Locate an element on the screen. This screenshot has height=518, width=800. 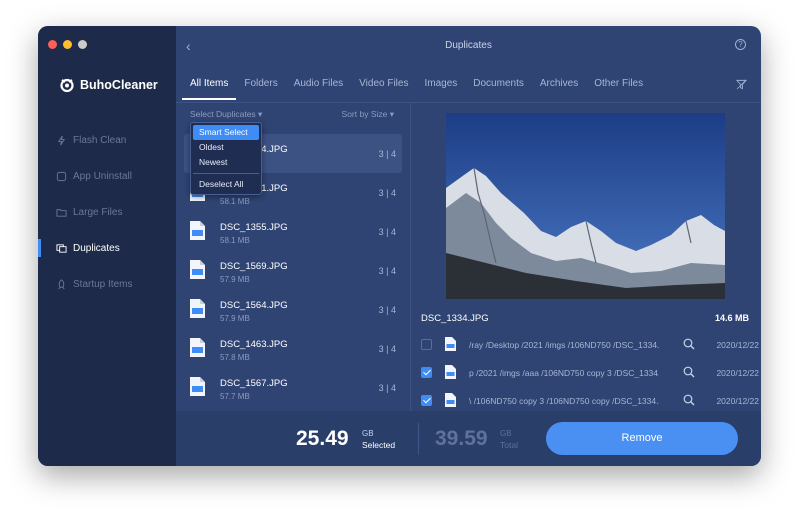
total-size-value: 39.59 is located at coordinates (461, 438).